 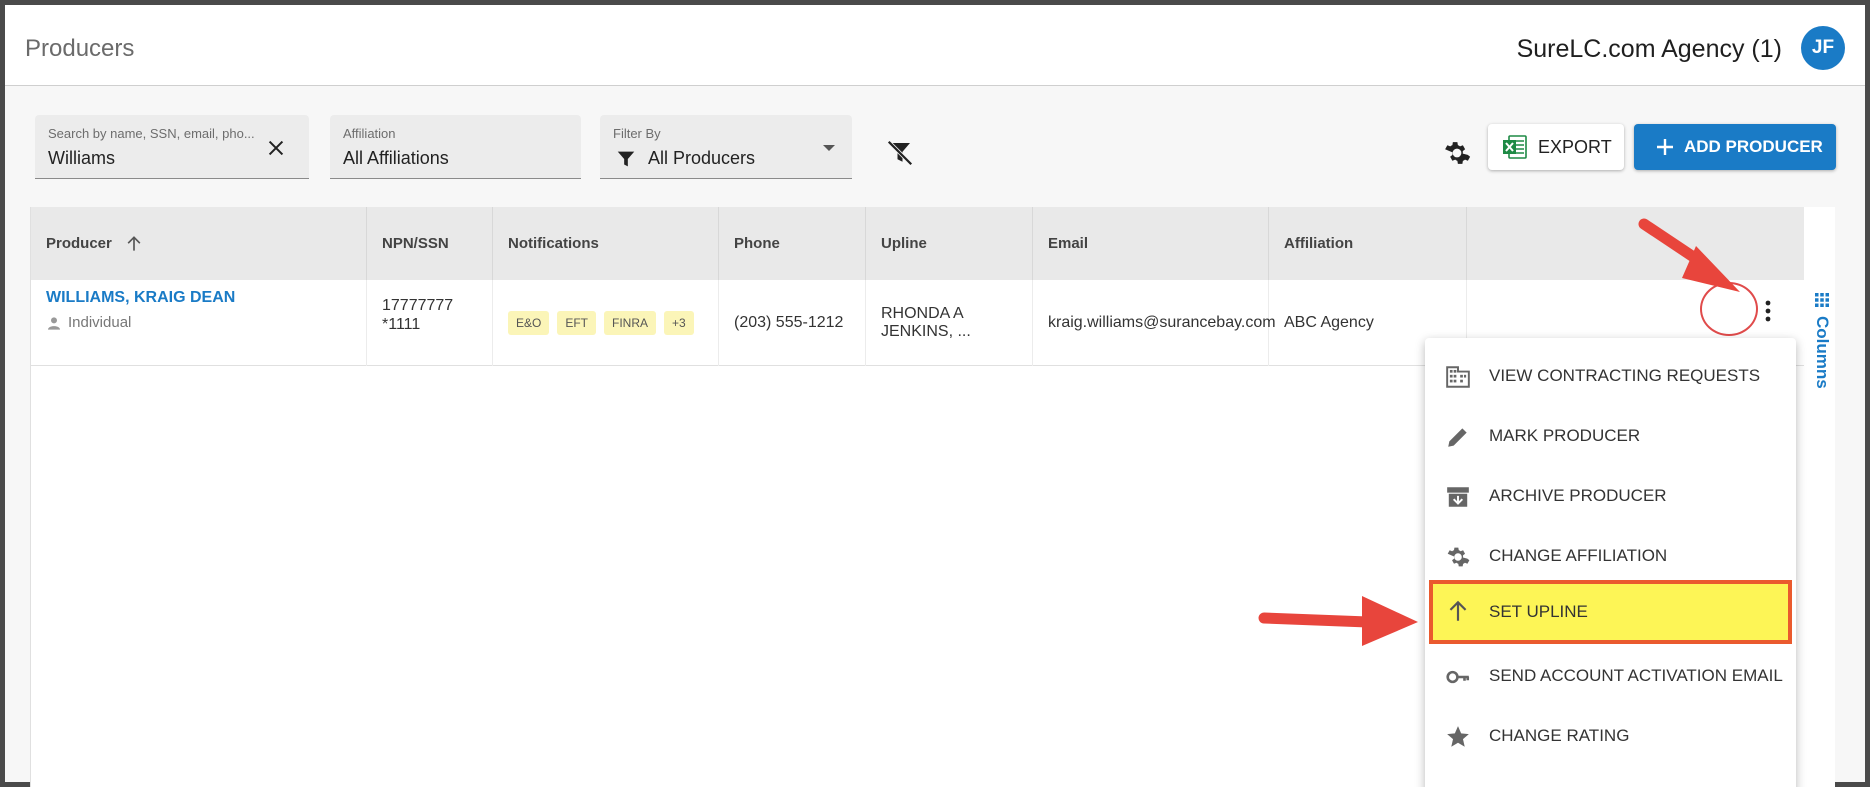 What do you see at coordinates (1610, 612) in the screenshot?
I see `menu-item-set-upline: SET UPLINE` at bounding box center [1610, 612].